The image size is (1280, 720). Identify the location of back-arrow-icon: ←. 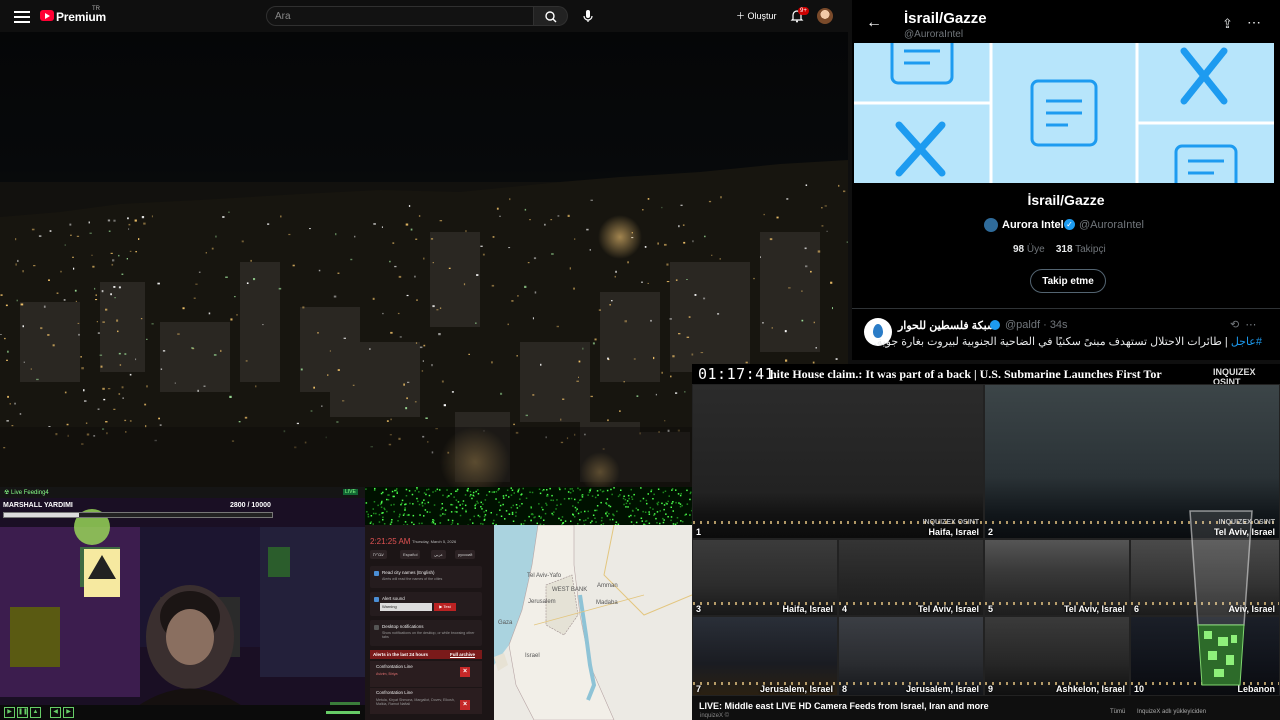
(874, 23).